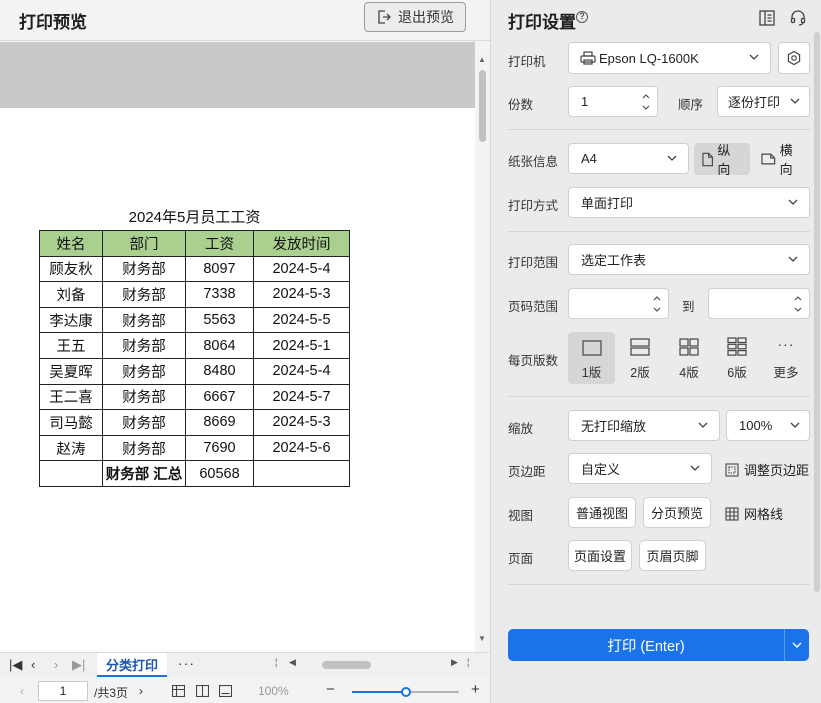 The width and height of the screenshot is (821, 703). I want to click on adjust-margin-button: 调整页边距, so click(767, 469).